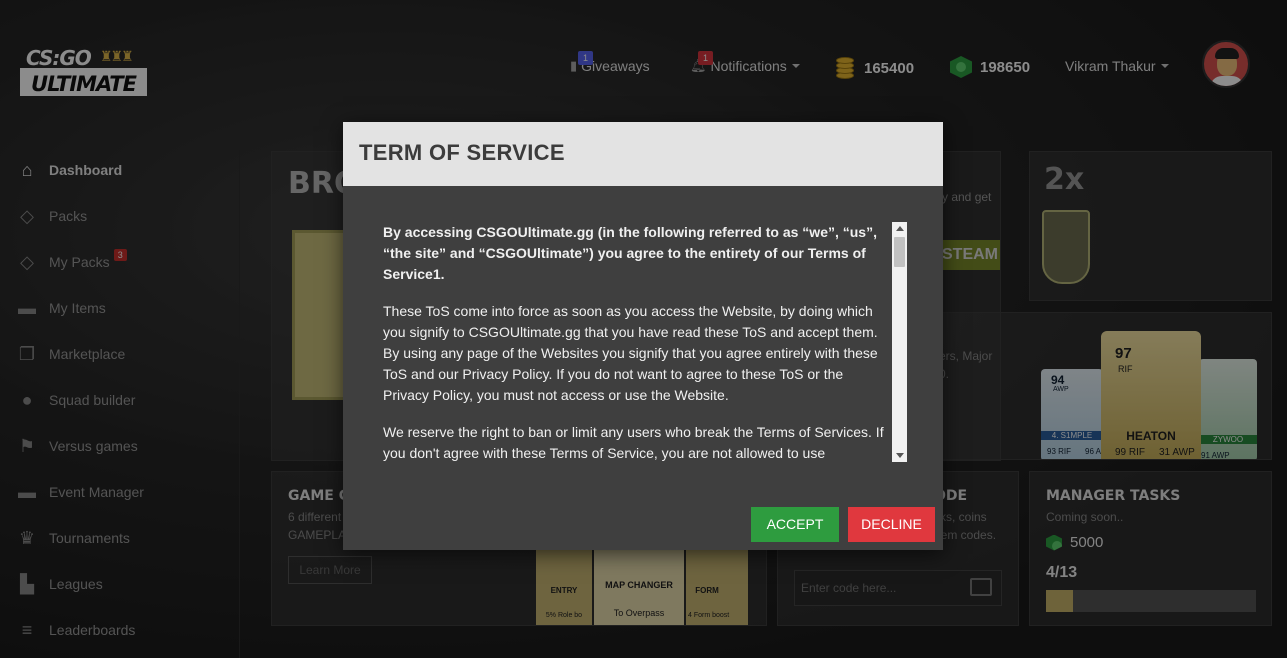 Image resolution: width=1287 pixels, height=658 pixels. Describe the element at coordinates (899, 228) in the screenshot. I see `scroll-up-arrow-icon` at that location.